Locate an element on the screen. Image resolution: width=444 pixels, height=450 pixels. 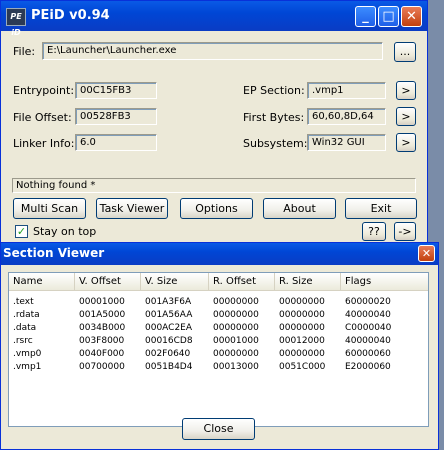
first-bytes-button: > is located at coordinates (406, 116).